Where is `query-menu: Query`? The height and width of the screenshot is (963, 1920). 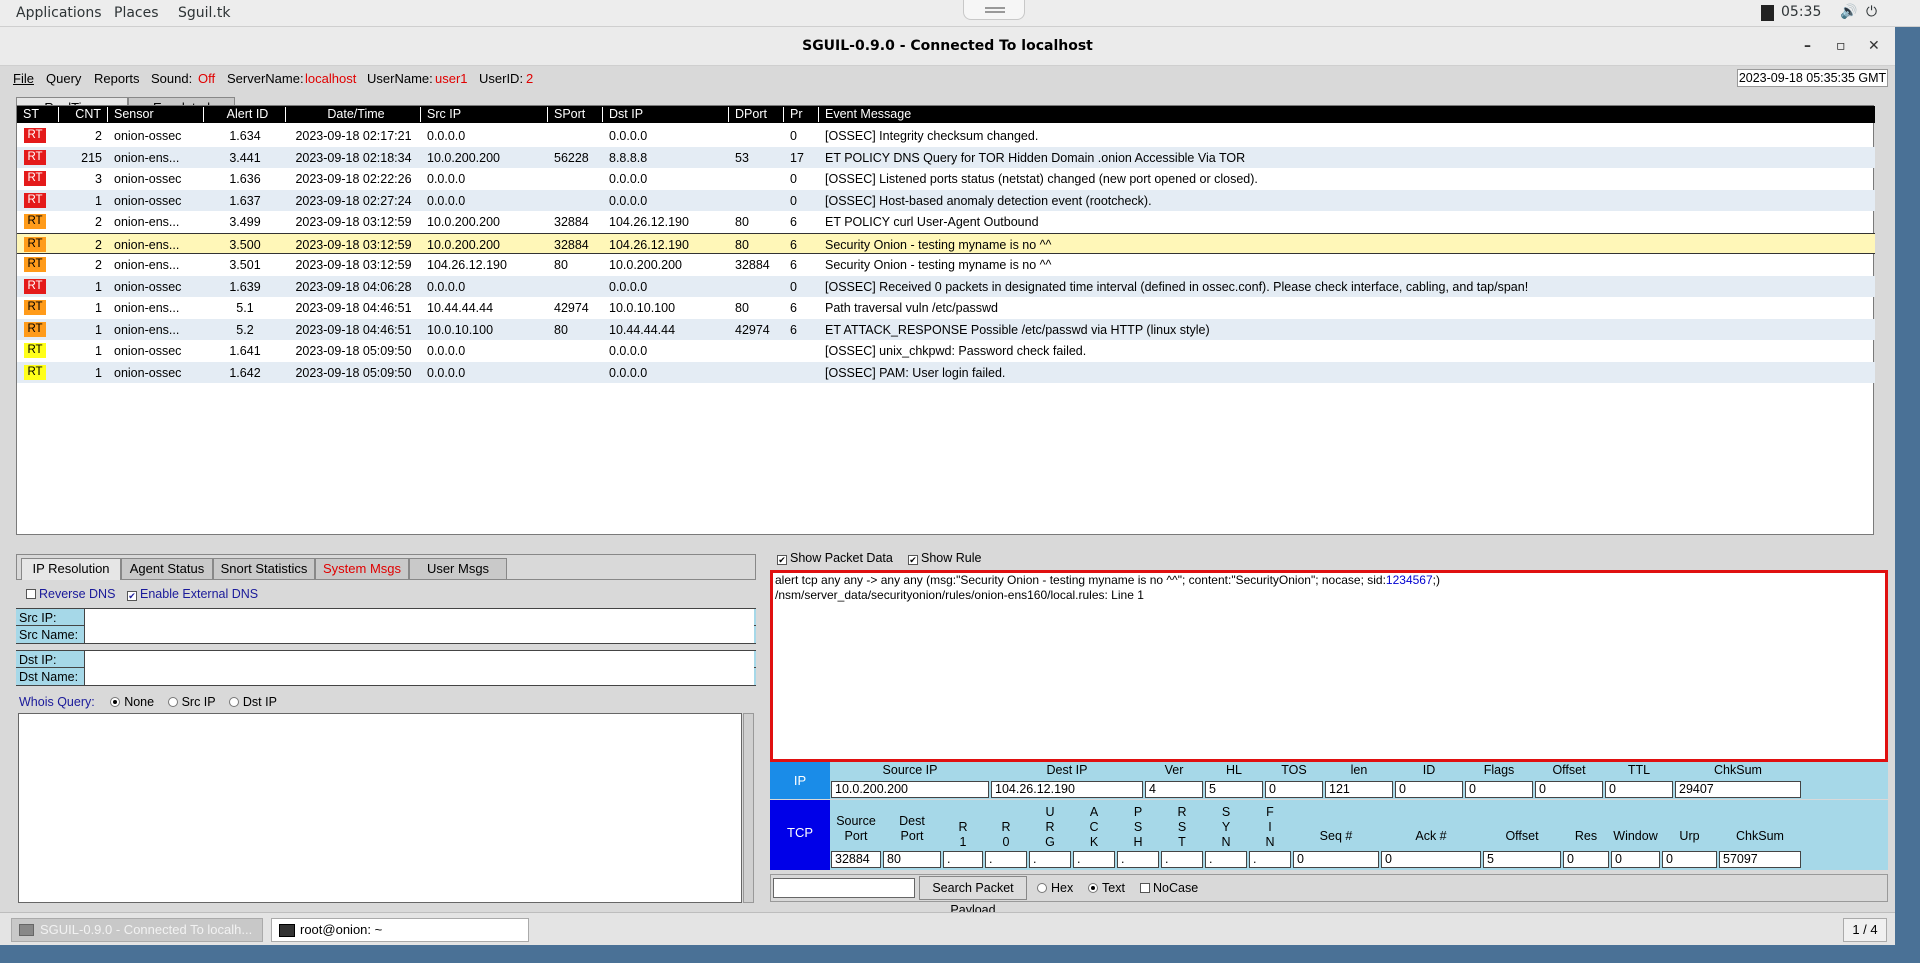 query-menu: Query is located at coordinates (63, 78).